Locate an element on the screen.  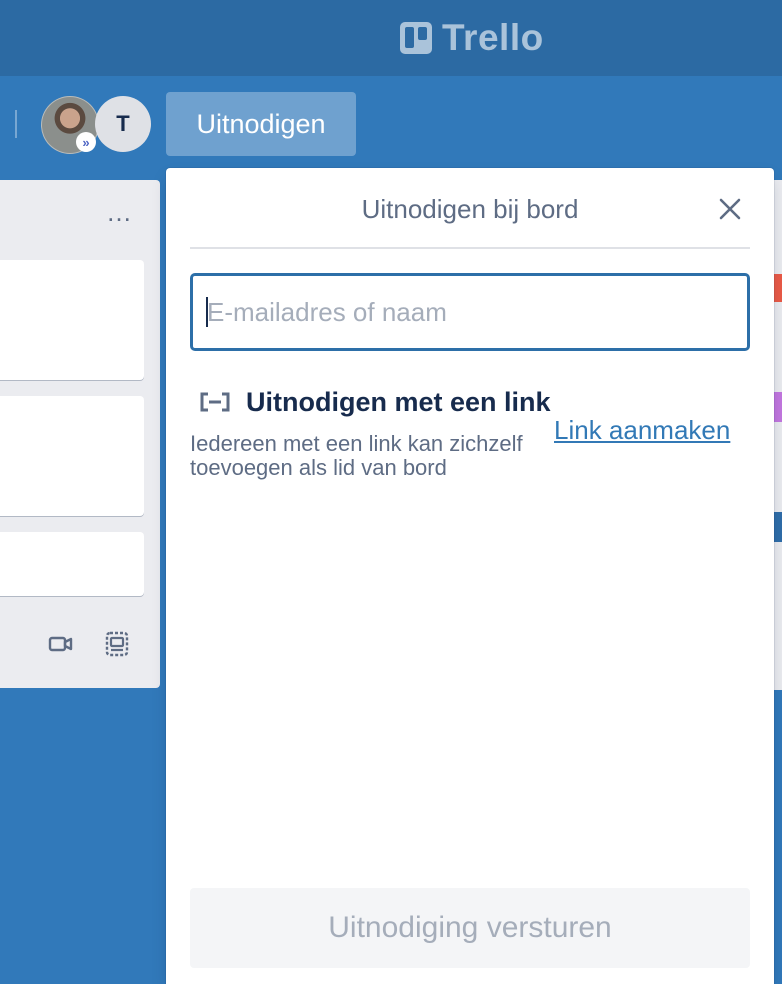
label-stripe-red is located at coordinates (778, 288).